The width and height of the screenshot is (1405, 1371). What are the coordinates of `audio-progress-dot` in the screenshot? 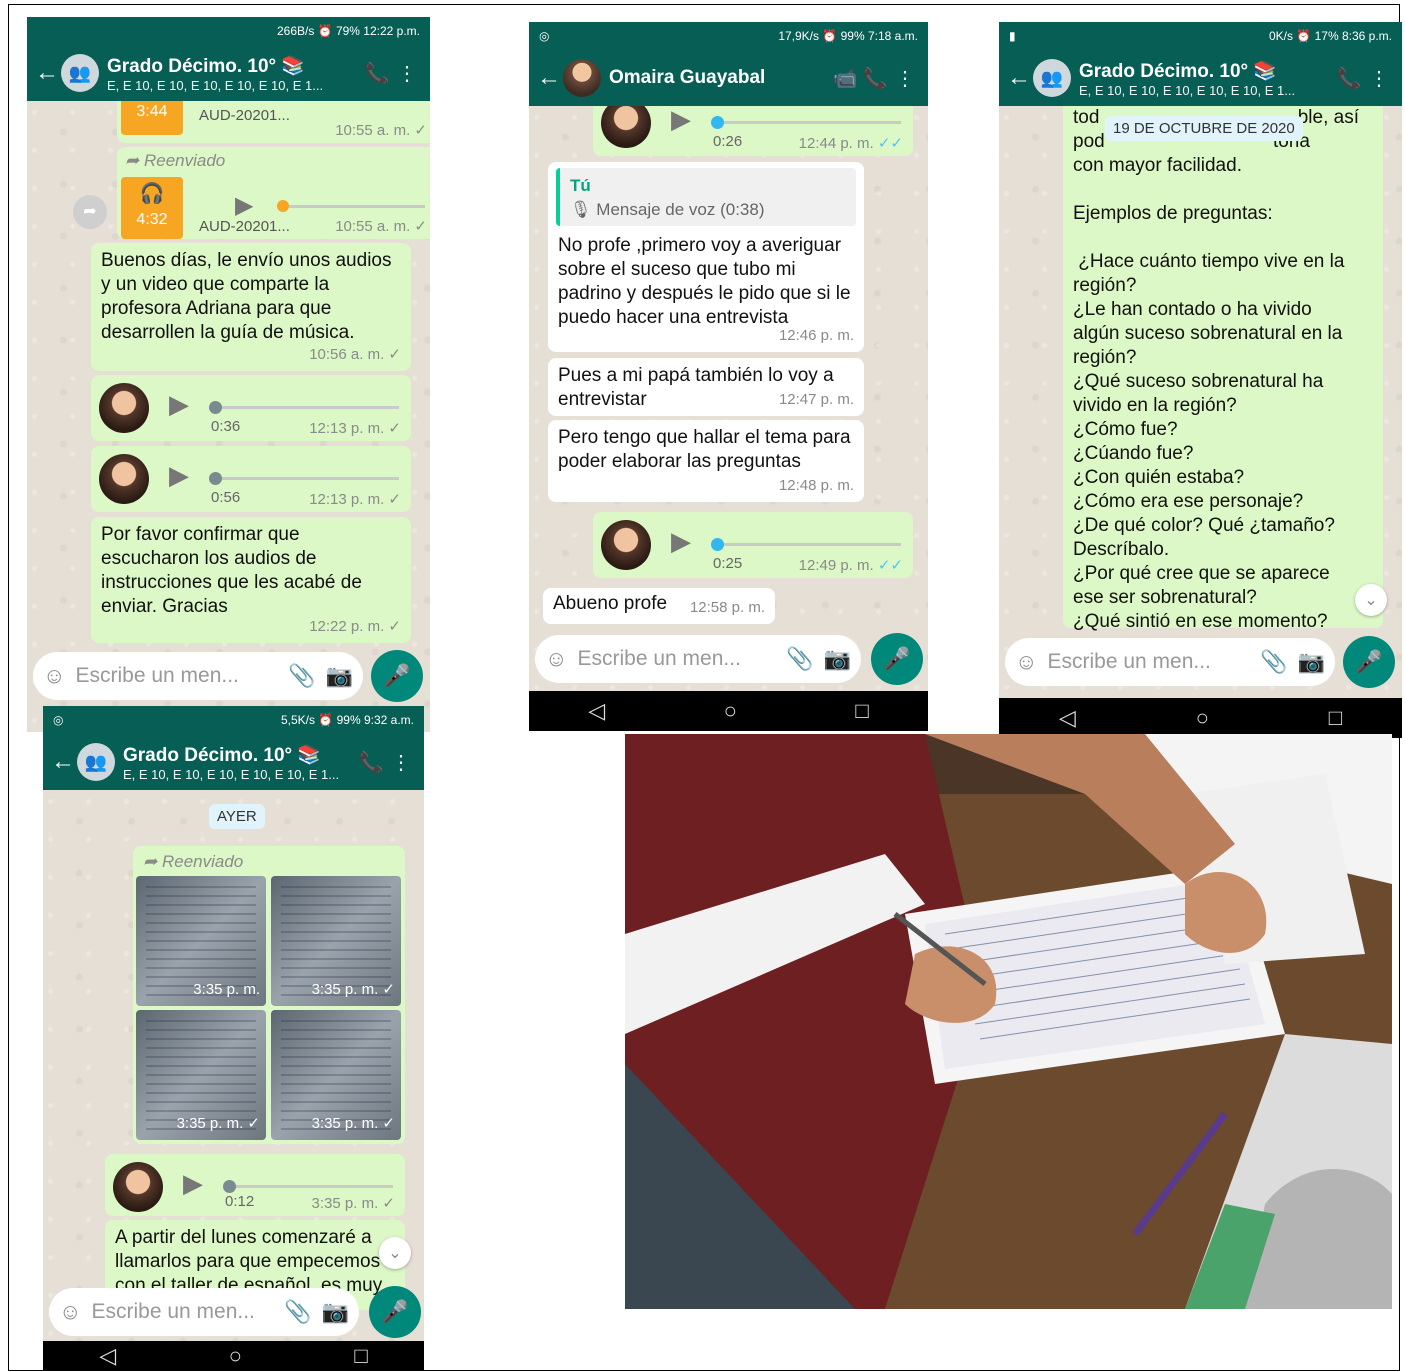 It's located at (283, 206).